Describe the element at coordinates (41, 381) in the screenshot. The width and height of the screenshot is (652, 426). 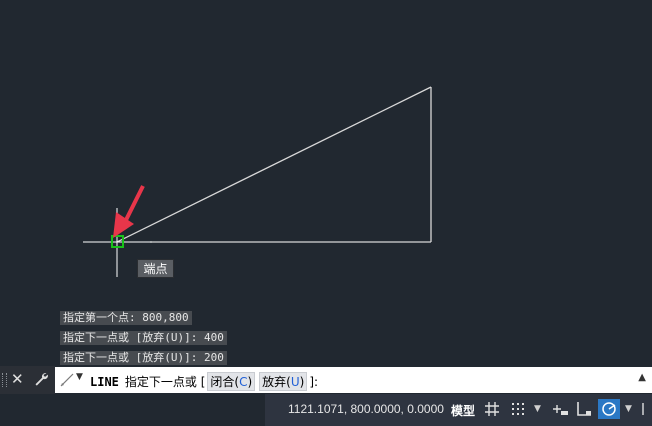
I see `wrench-icon` at that location.